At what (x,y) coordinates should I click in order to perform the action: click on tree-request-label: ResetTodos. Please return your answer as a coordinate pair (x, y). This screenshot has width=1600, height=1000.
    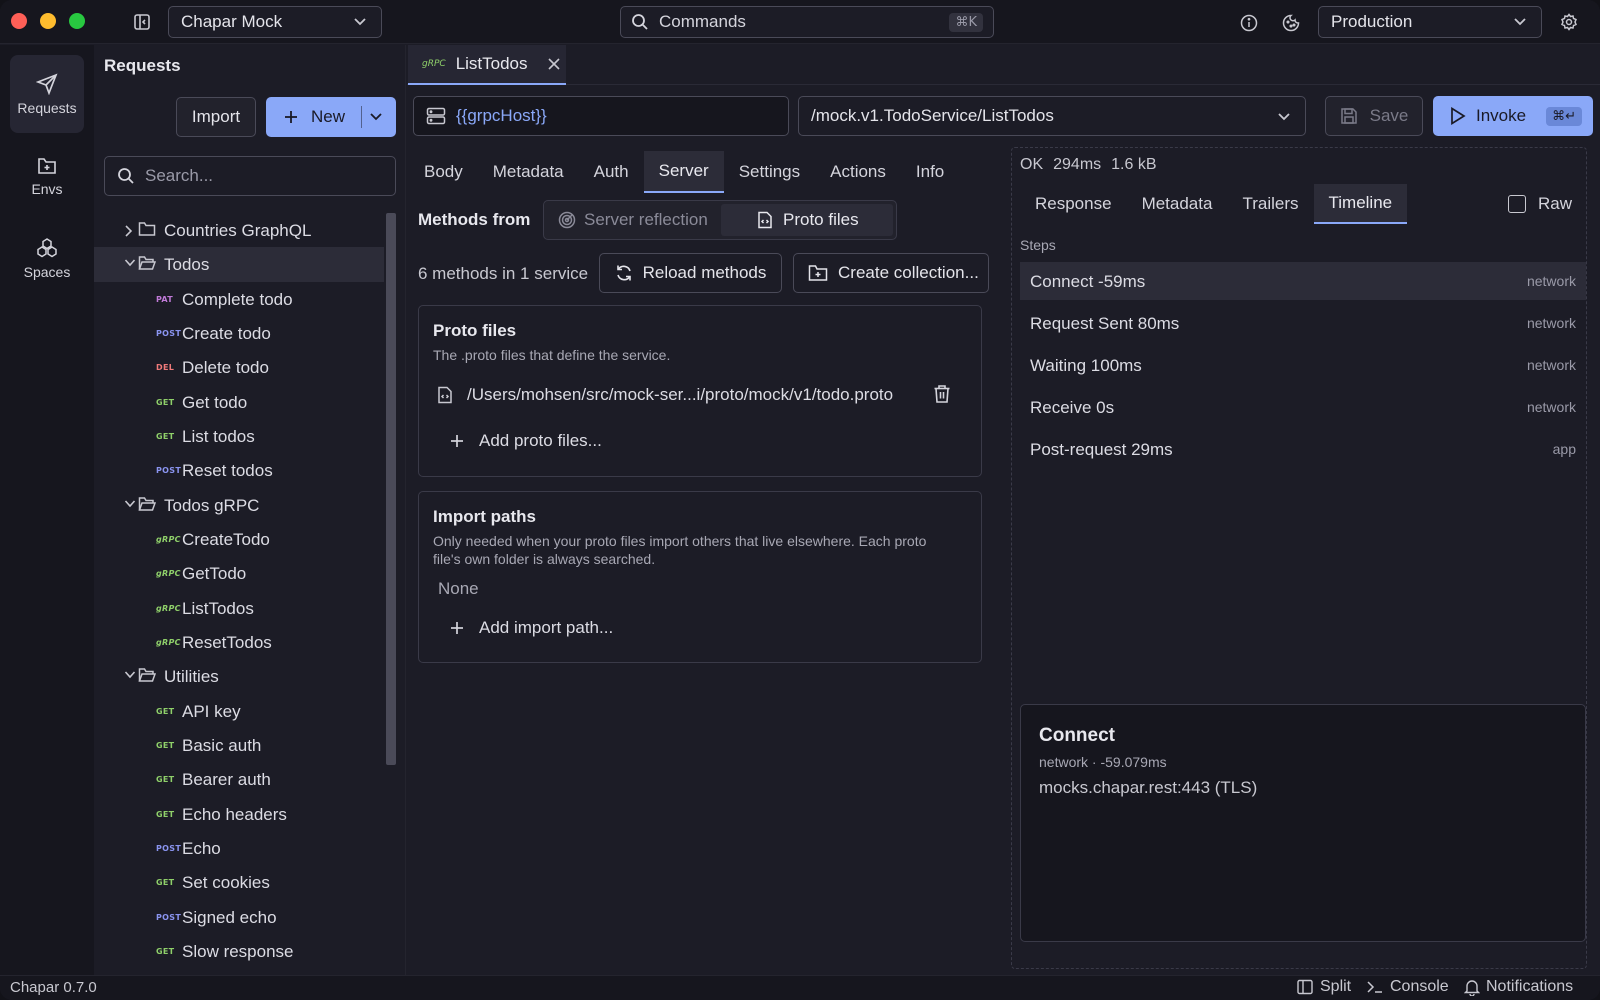
    Looking at the image, I should click on (227, 642).